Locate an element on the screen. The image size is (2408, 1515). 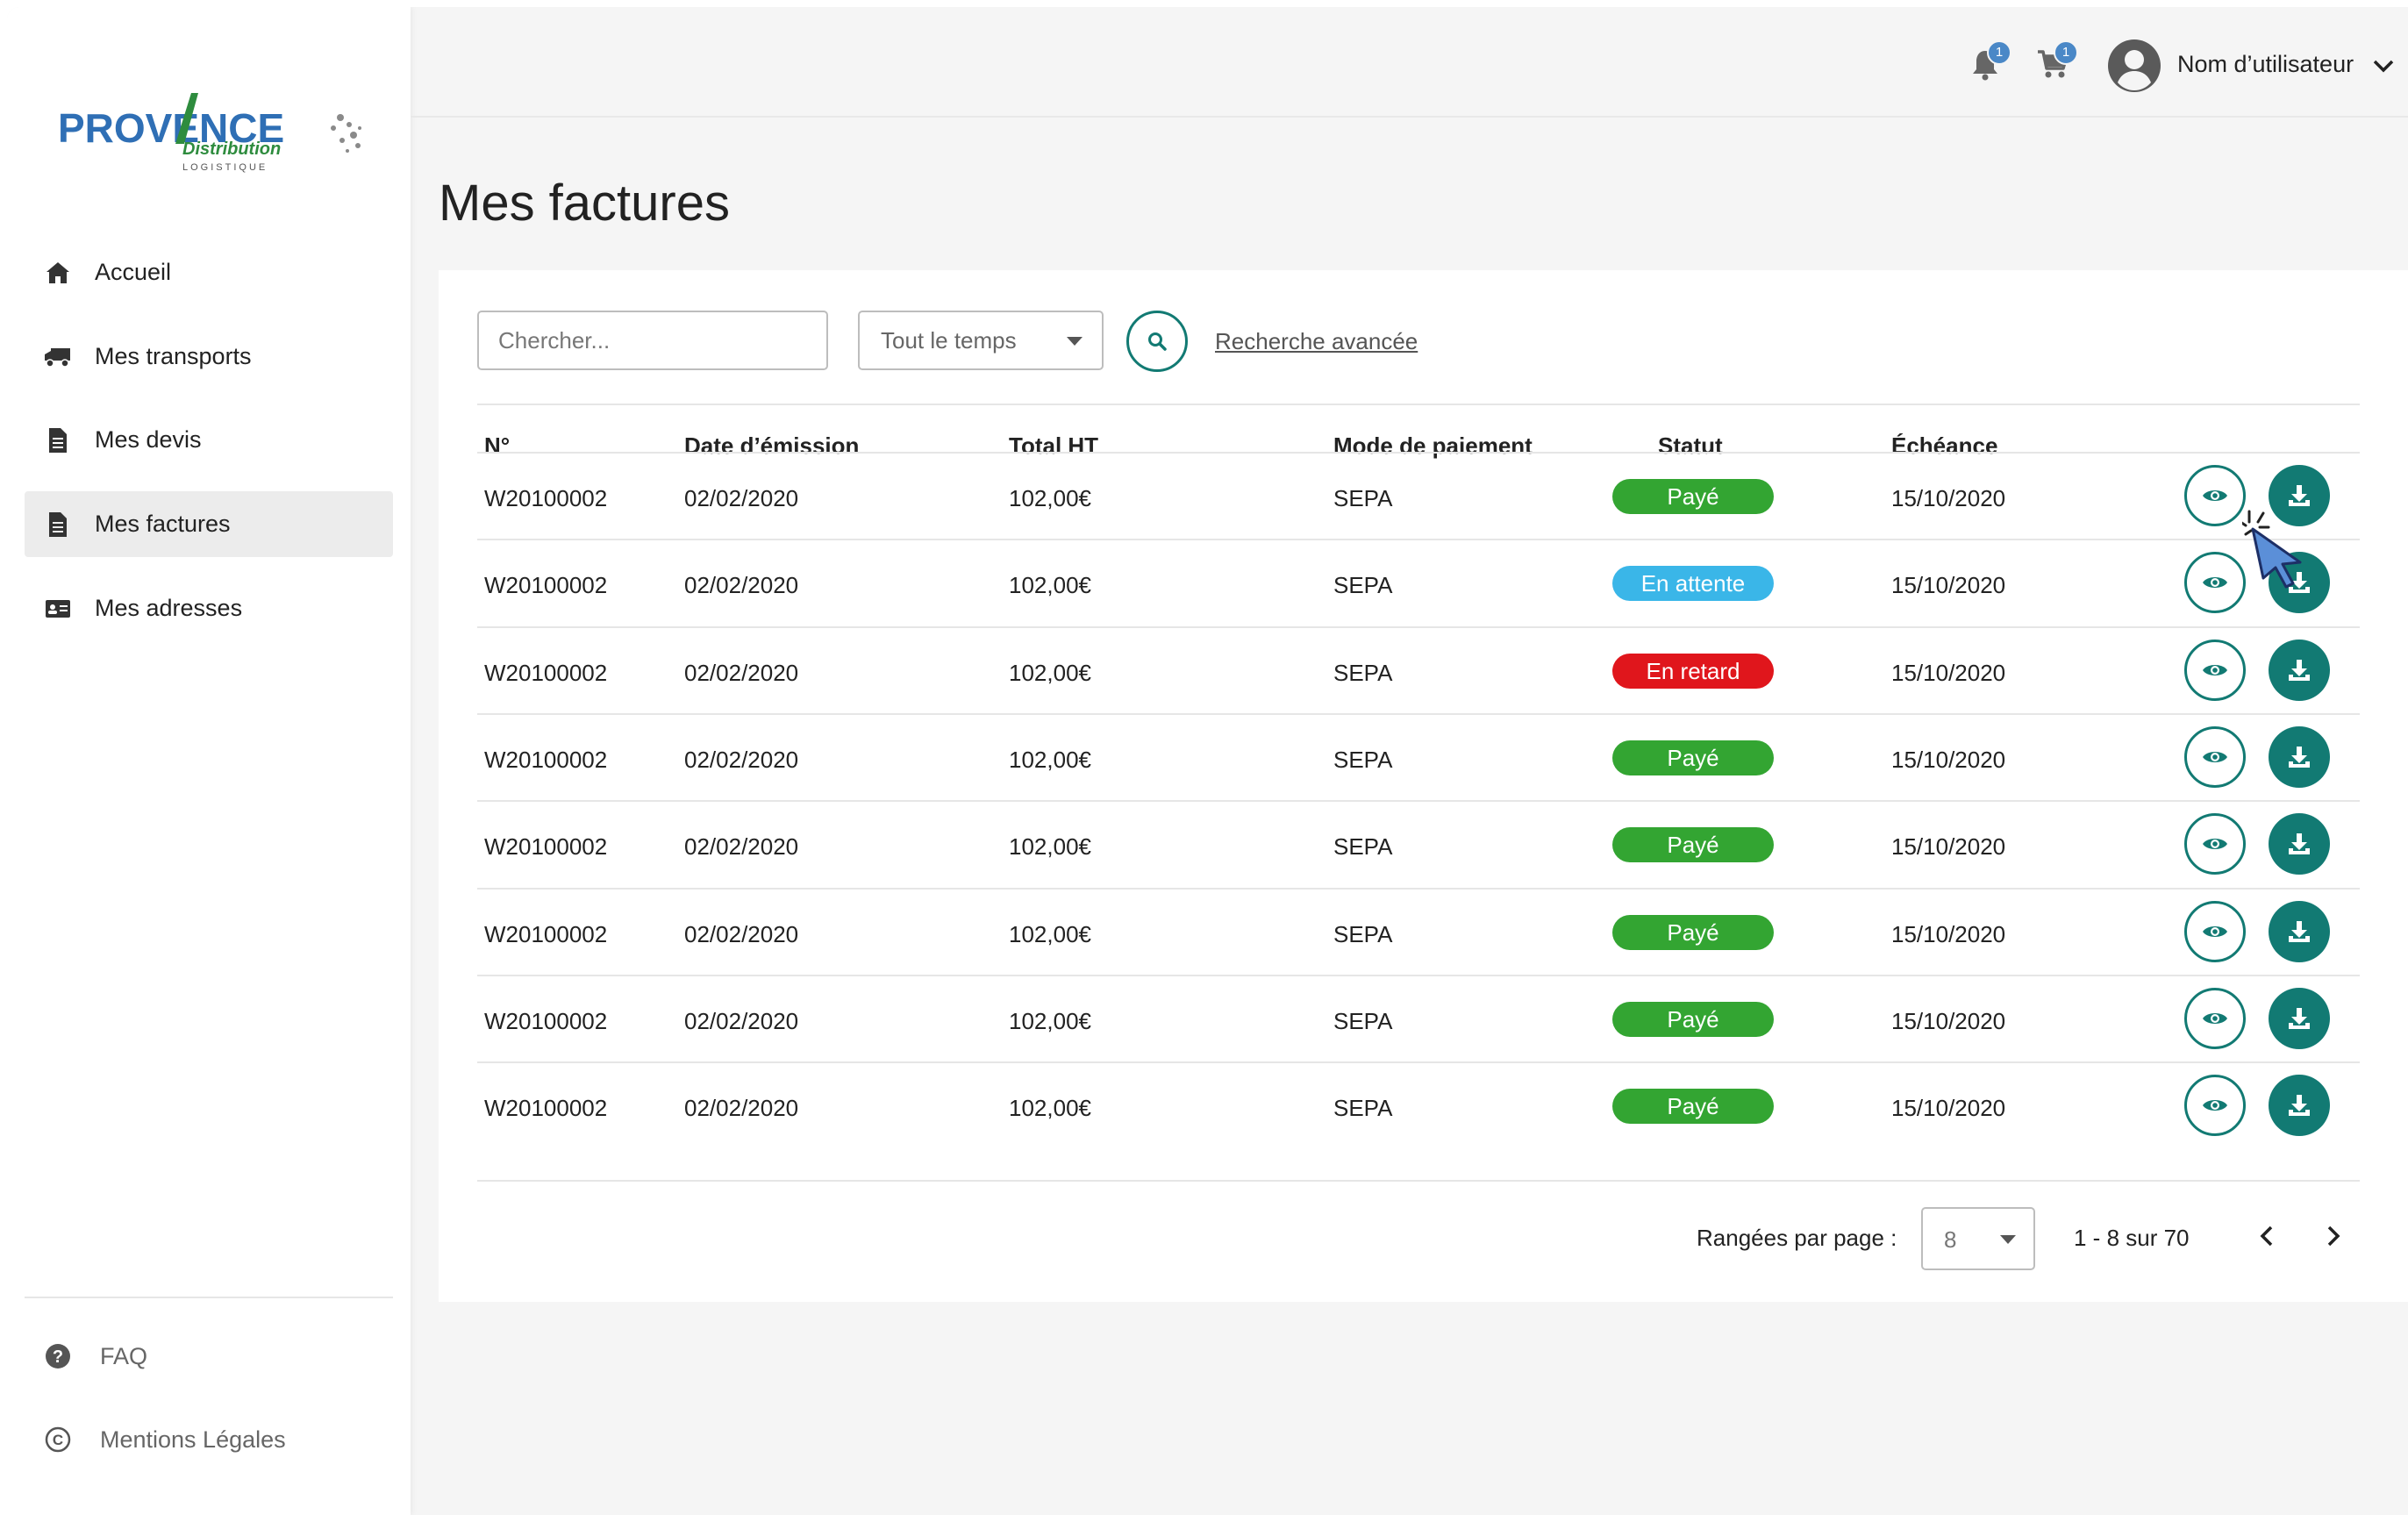
sidebar-item-devis: Mes devis is located at coordinates (209, 440).